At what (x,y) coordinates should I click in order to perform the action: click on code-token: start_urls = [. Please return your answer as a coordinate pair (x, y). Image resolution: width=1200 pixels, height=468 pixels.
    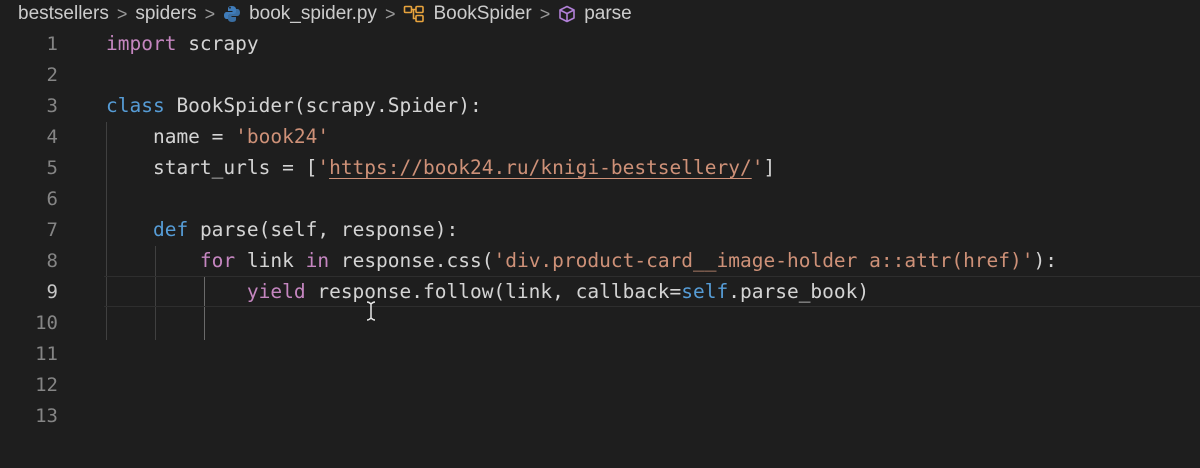
    Looking at the image, I should click on (212, 167).